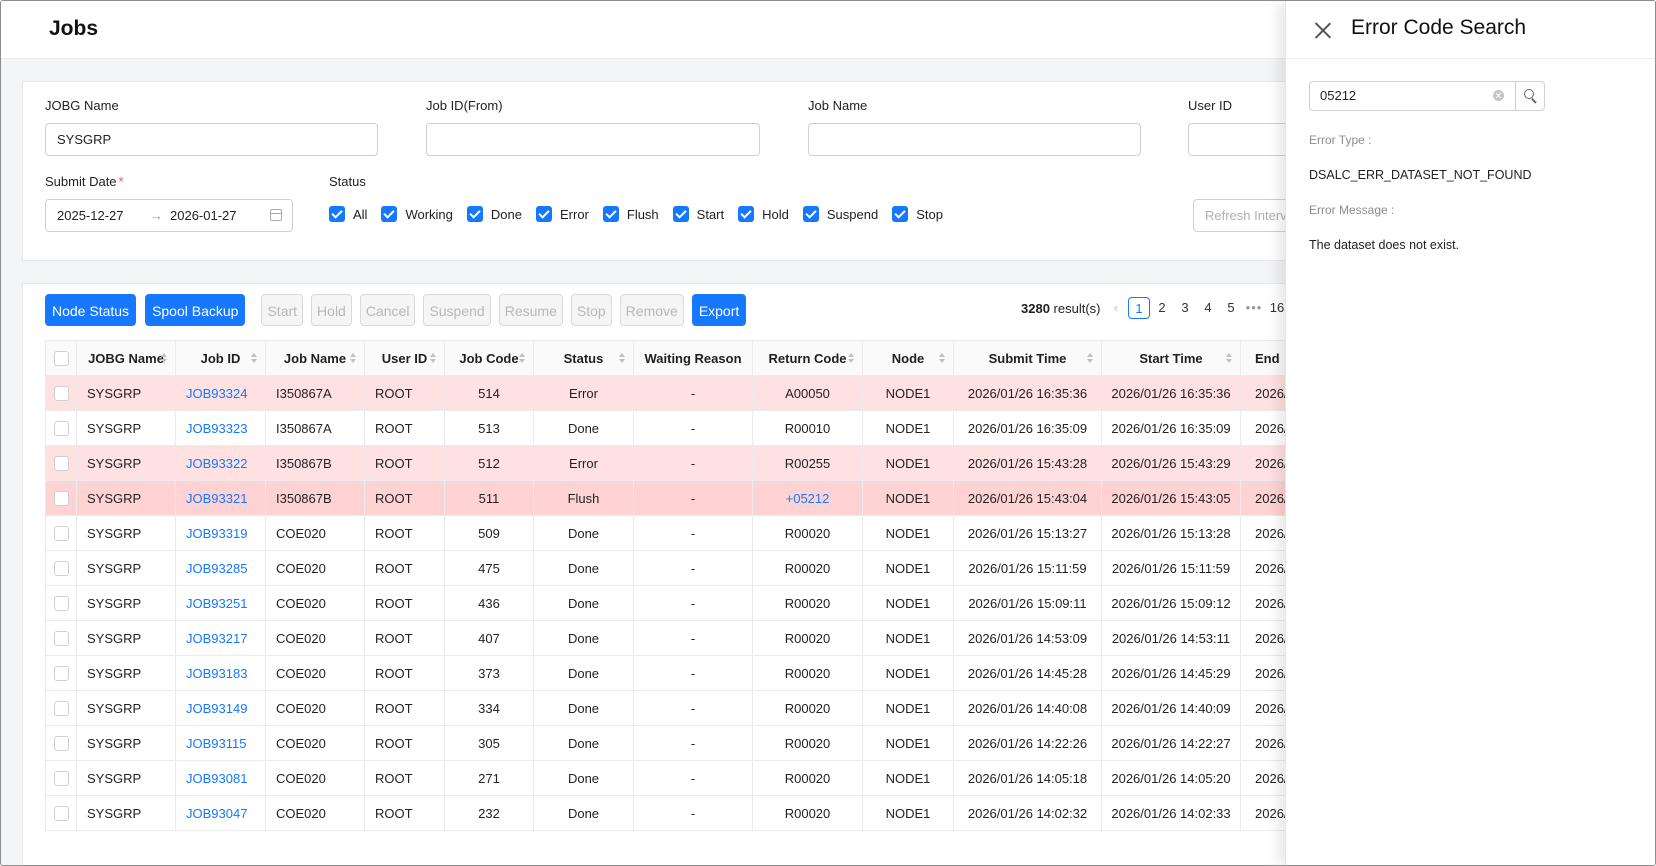 This screenshot has width=1656, height=866. Describe the element at coordinates (282, 310) in the screenshot. I see `start-button: Start` at that location.